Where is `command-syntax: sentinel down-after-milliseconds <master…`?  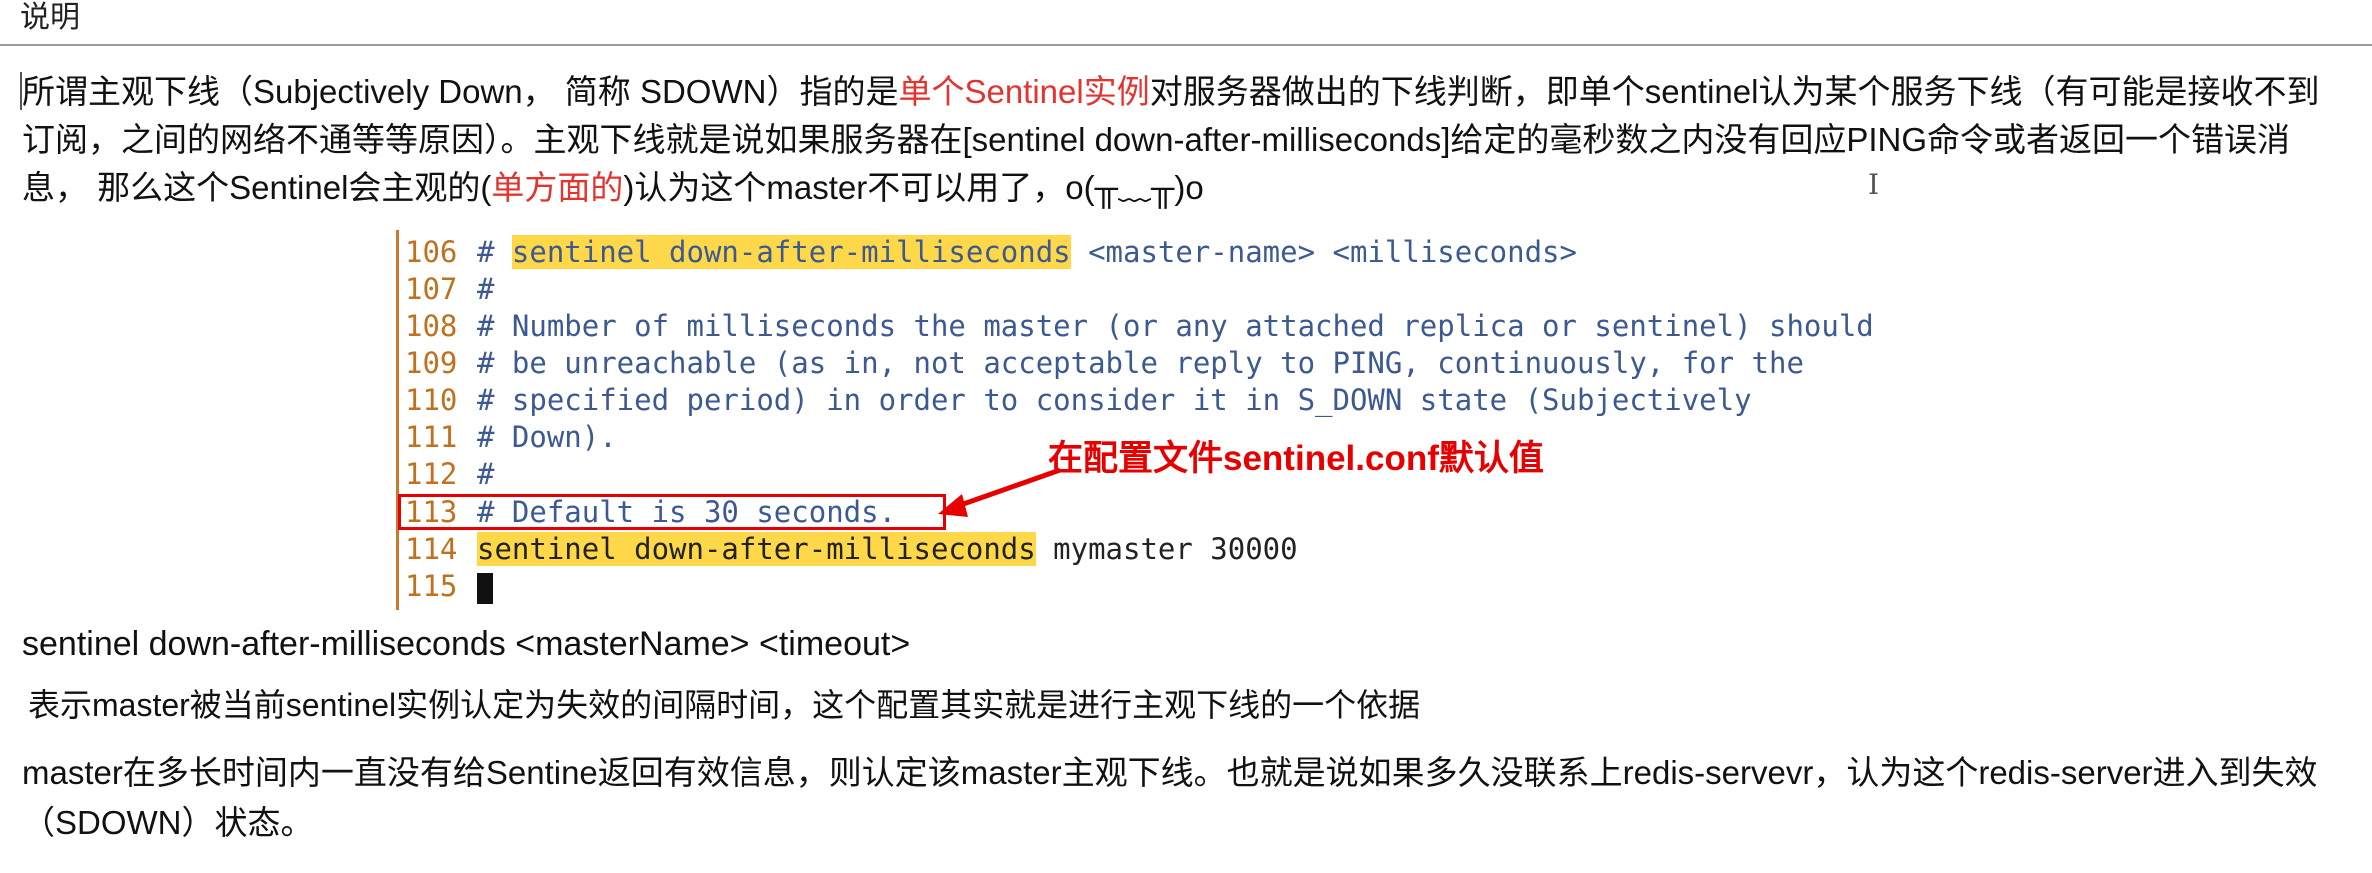
command-syntax: sentinel down-after-milliseconds <master… is located at coordinates (466, 644).